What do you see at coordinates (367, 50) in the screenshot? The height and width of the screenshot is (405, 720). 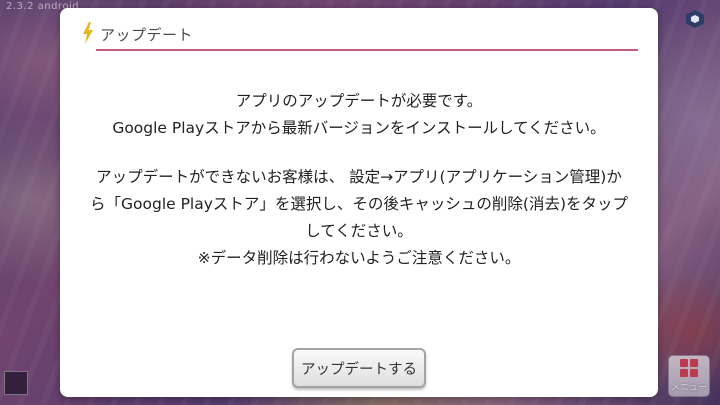 I see `header-divider` at bounding box center [367, 50].